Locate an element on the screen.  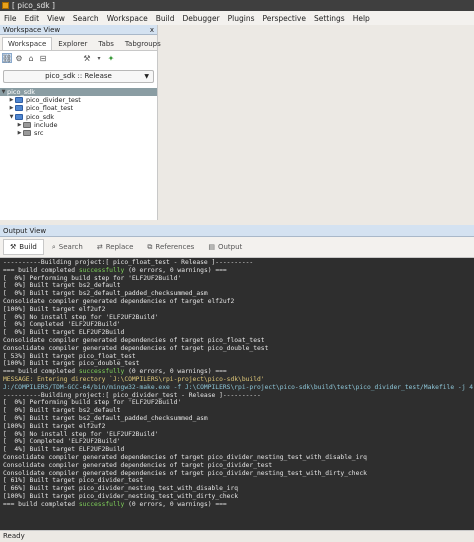
tree-item-label: include is located at coordinates (46, 124).